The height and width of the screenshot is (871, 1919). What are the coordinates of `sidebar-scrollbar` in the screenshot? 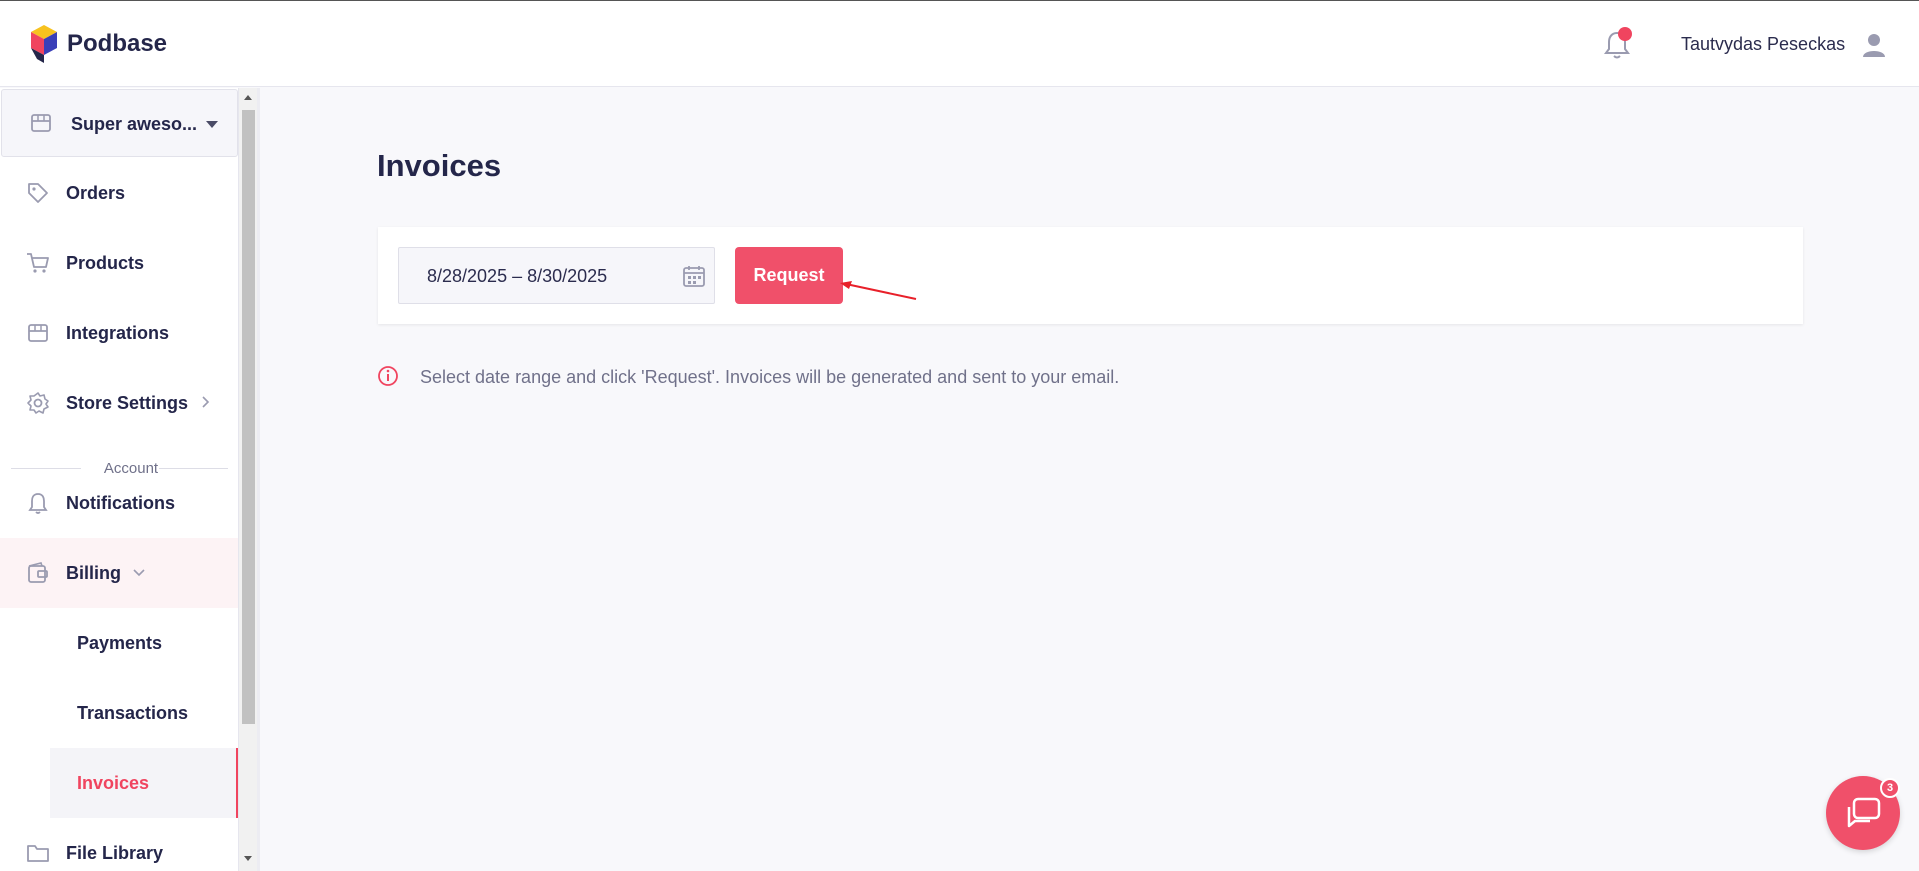 It's located at (248, 479).